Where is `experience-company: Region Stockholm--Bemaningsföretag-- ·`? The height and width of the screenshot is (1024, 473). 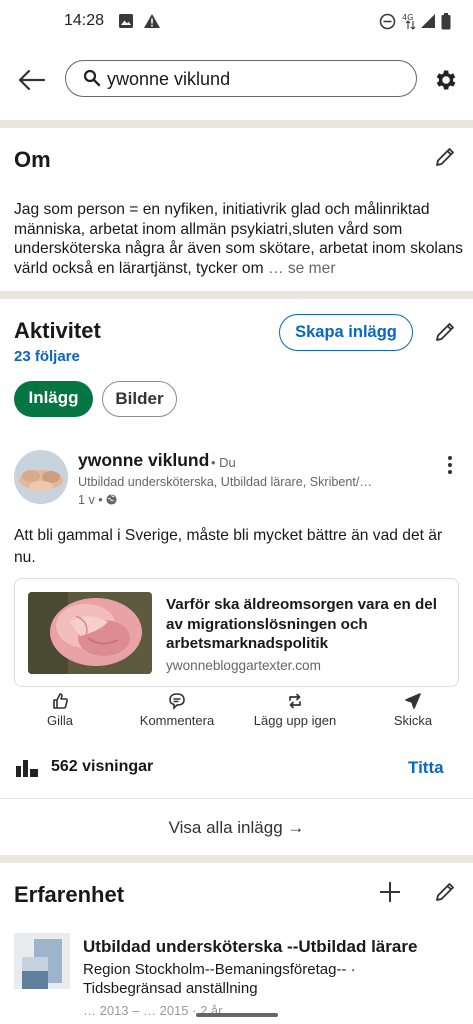 experience-company: Region Stockholm--Bemaningsföretag-- · is located at coordinates (219, 969).